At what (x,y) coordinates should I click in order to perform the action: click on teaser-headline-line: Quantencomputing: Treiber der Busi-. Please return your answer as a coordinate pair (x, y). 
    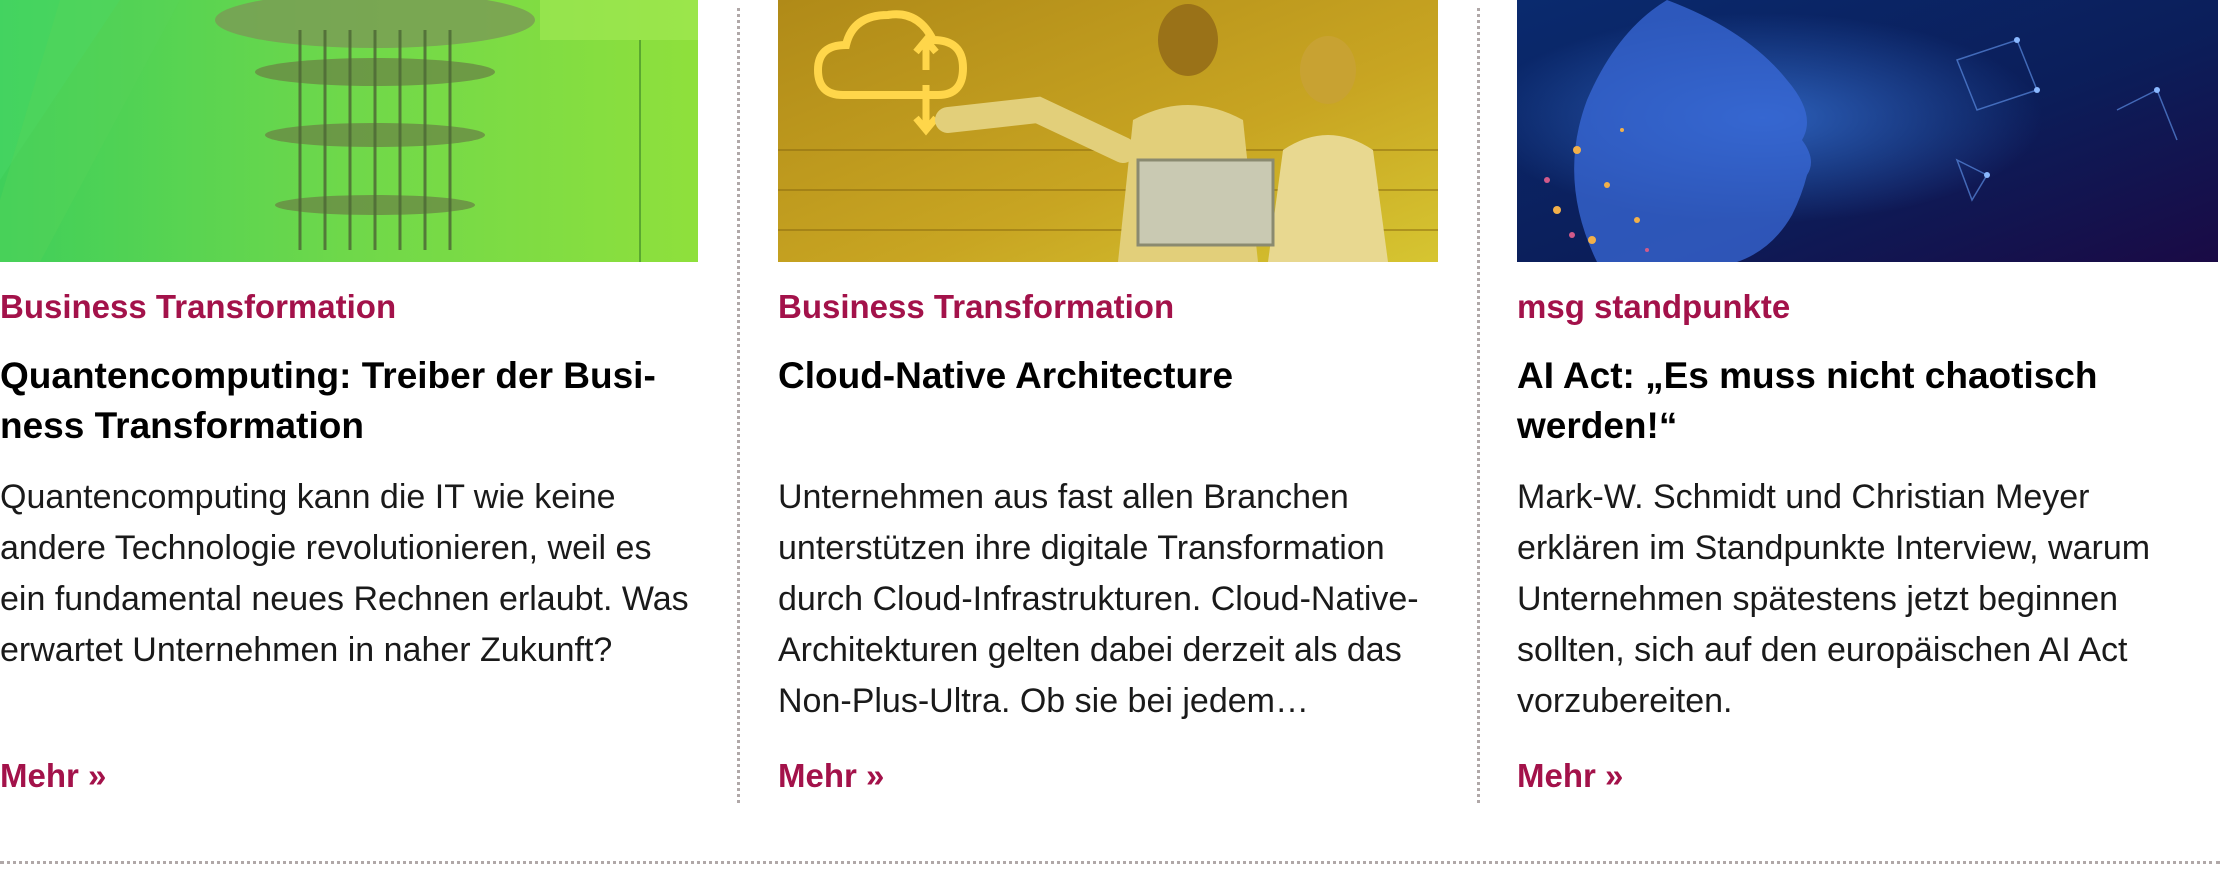
    Looking at the image, I should click on (349, 376).